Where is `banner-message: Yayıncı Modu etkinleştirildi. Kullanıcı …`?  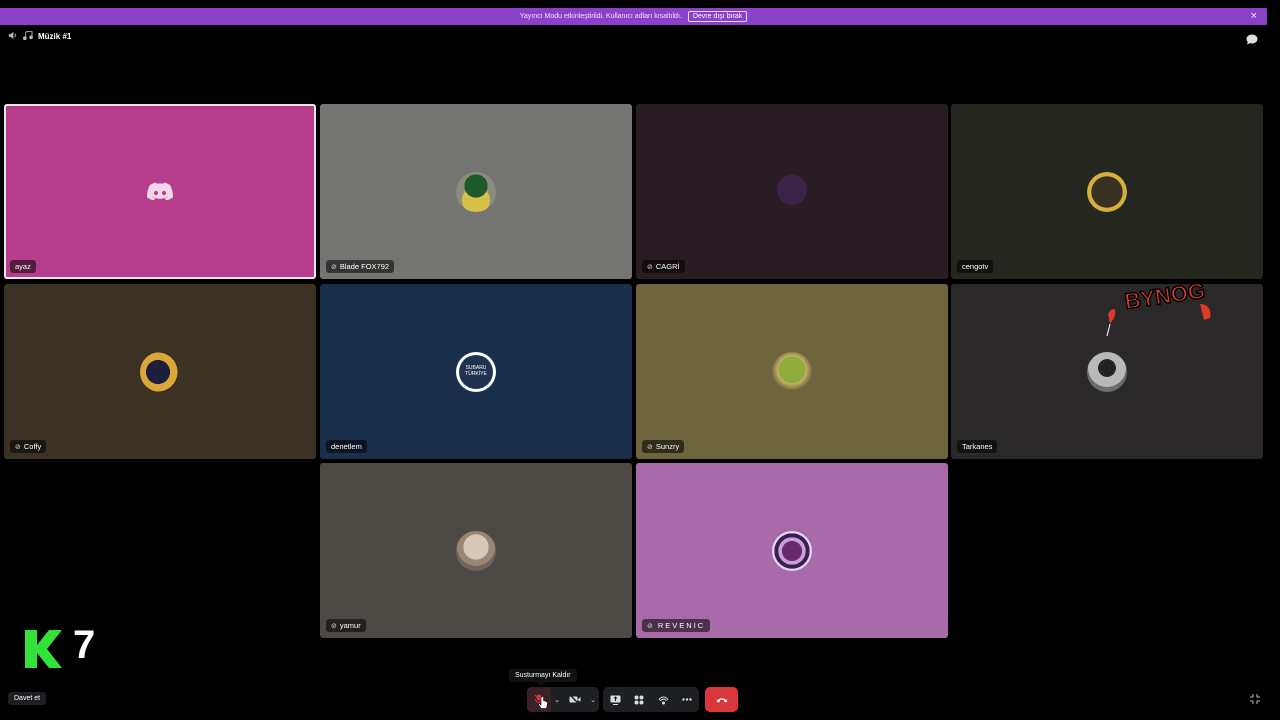 banner-message: Yayıncı Modu etkinleştirildi. Kullanıcı … is located at coordinates (600, 16).